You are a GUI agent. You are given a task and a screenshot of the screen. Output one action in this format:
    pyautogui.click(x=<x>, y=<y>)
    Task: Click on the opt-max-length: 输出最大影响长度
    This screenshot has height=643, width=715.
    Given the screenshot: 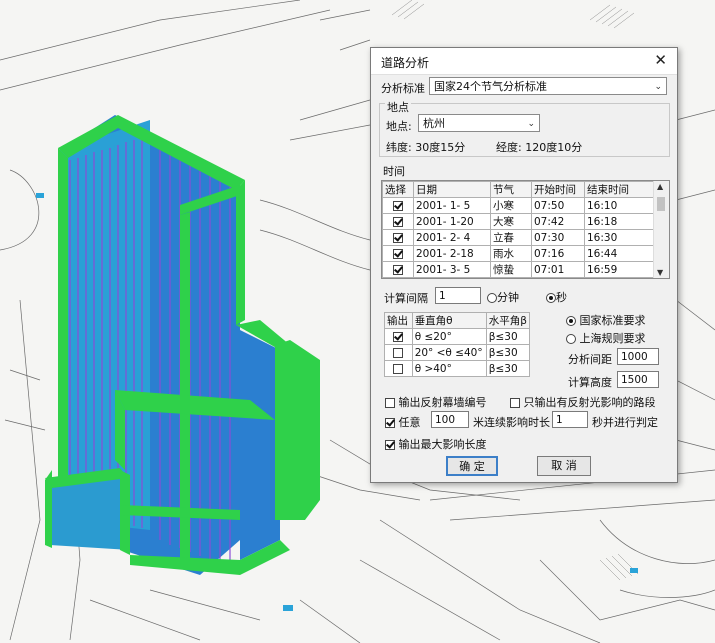 What is the action you would take?
    pyautogui.click(x=436, y=444)
    